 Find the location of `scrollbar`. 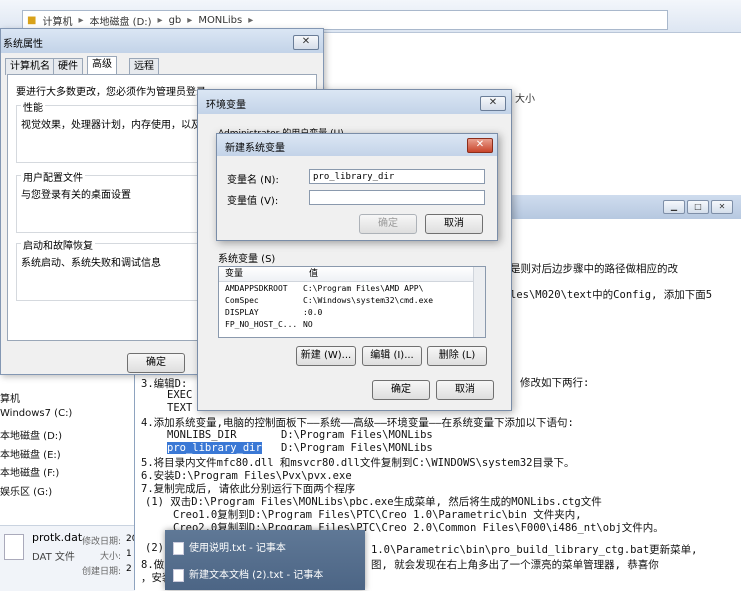

scrollbar is located at coordinates (479, 302).